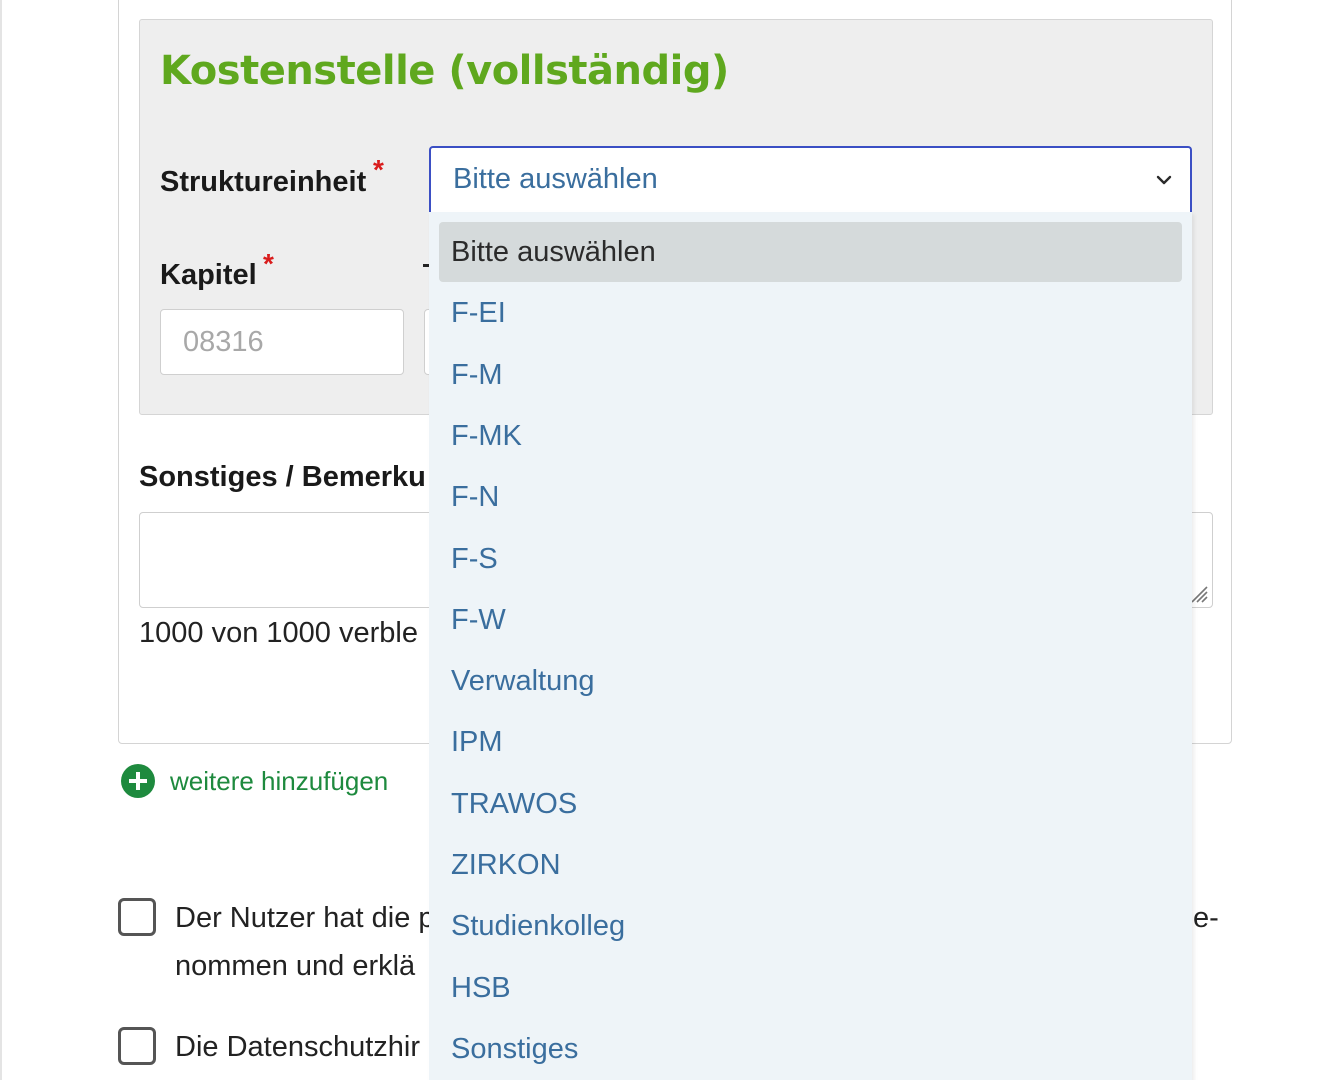 Image resolution: width=1340 pixels, height=1080 pixels. Describe the element at coordinates (810, 865) in the screenshot. I see `dropdown-option: ZIRKON` at that location.